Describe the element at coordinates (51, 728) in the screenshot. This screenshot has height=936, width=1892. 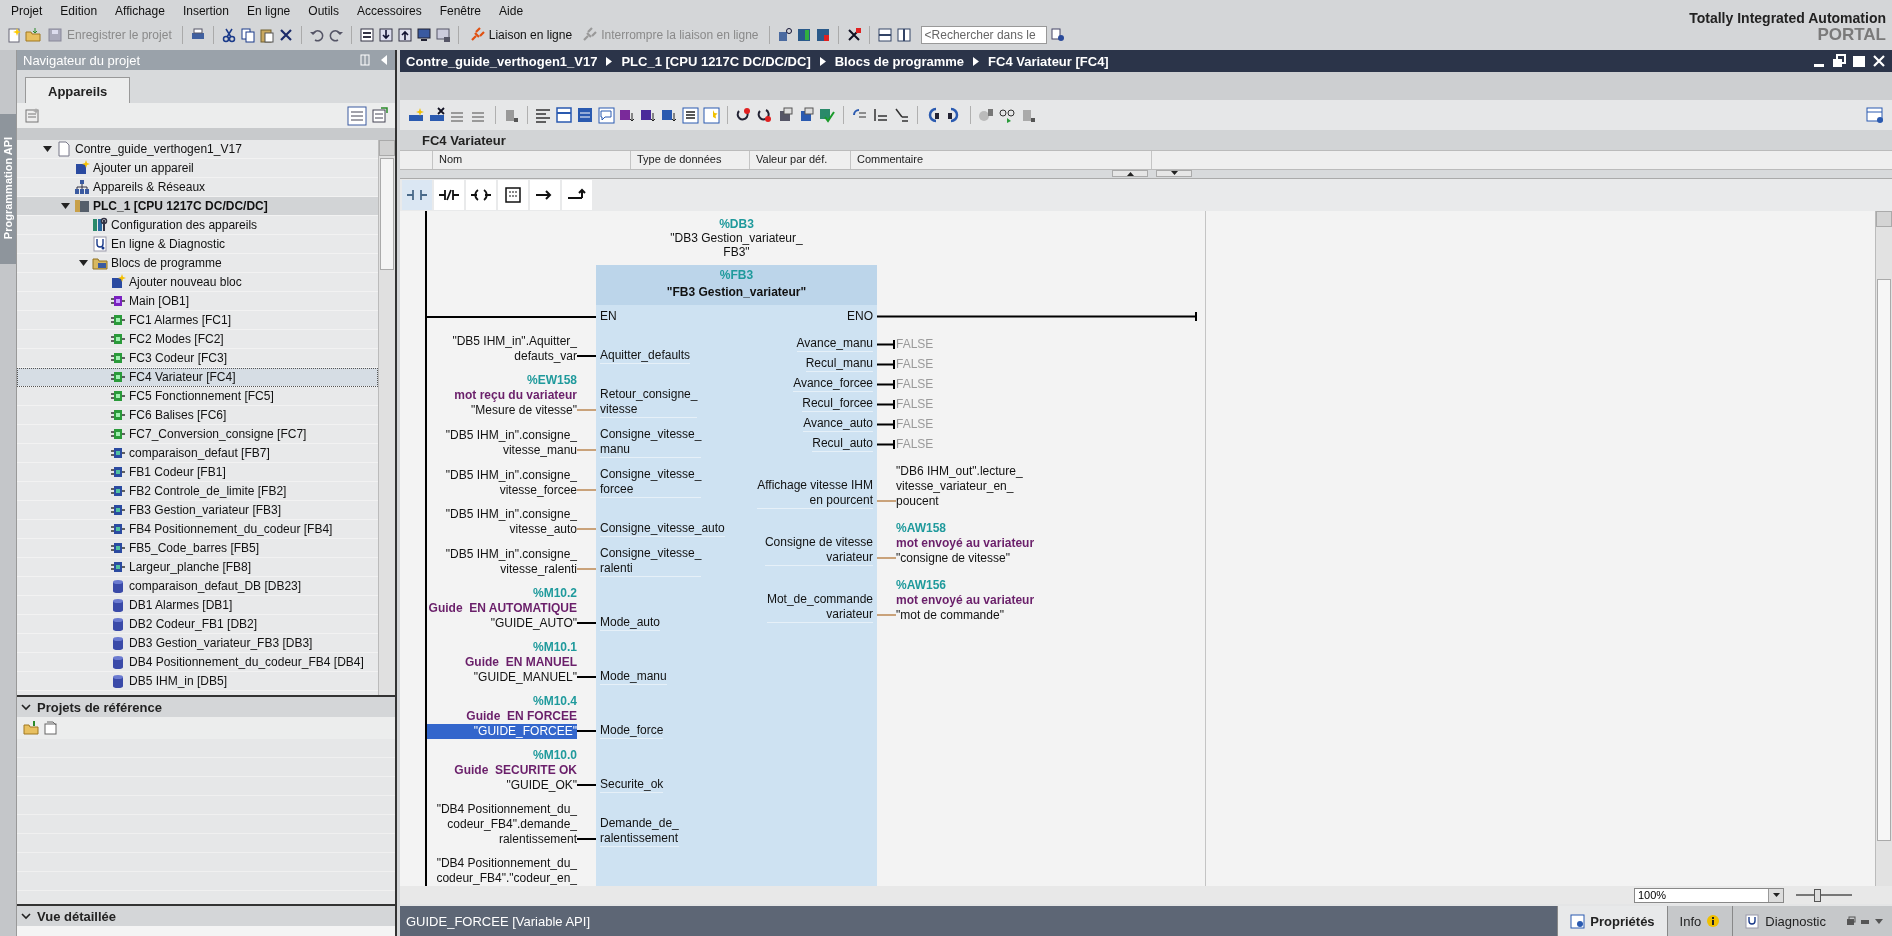
I see `close-project-icon` at that location.